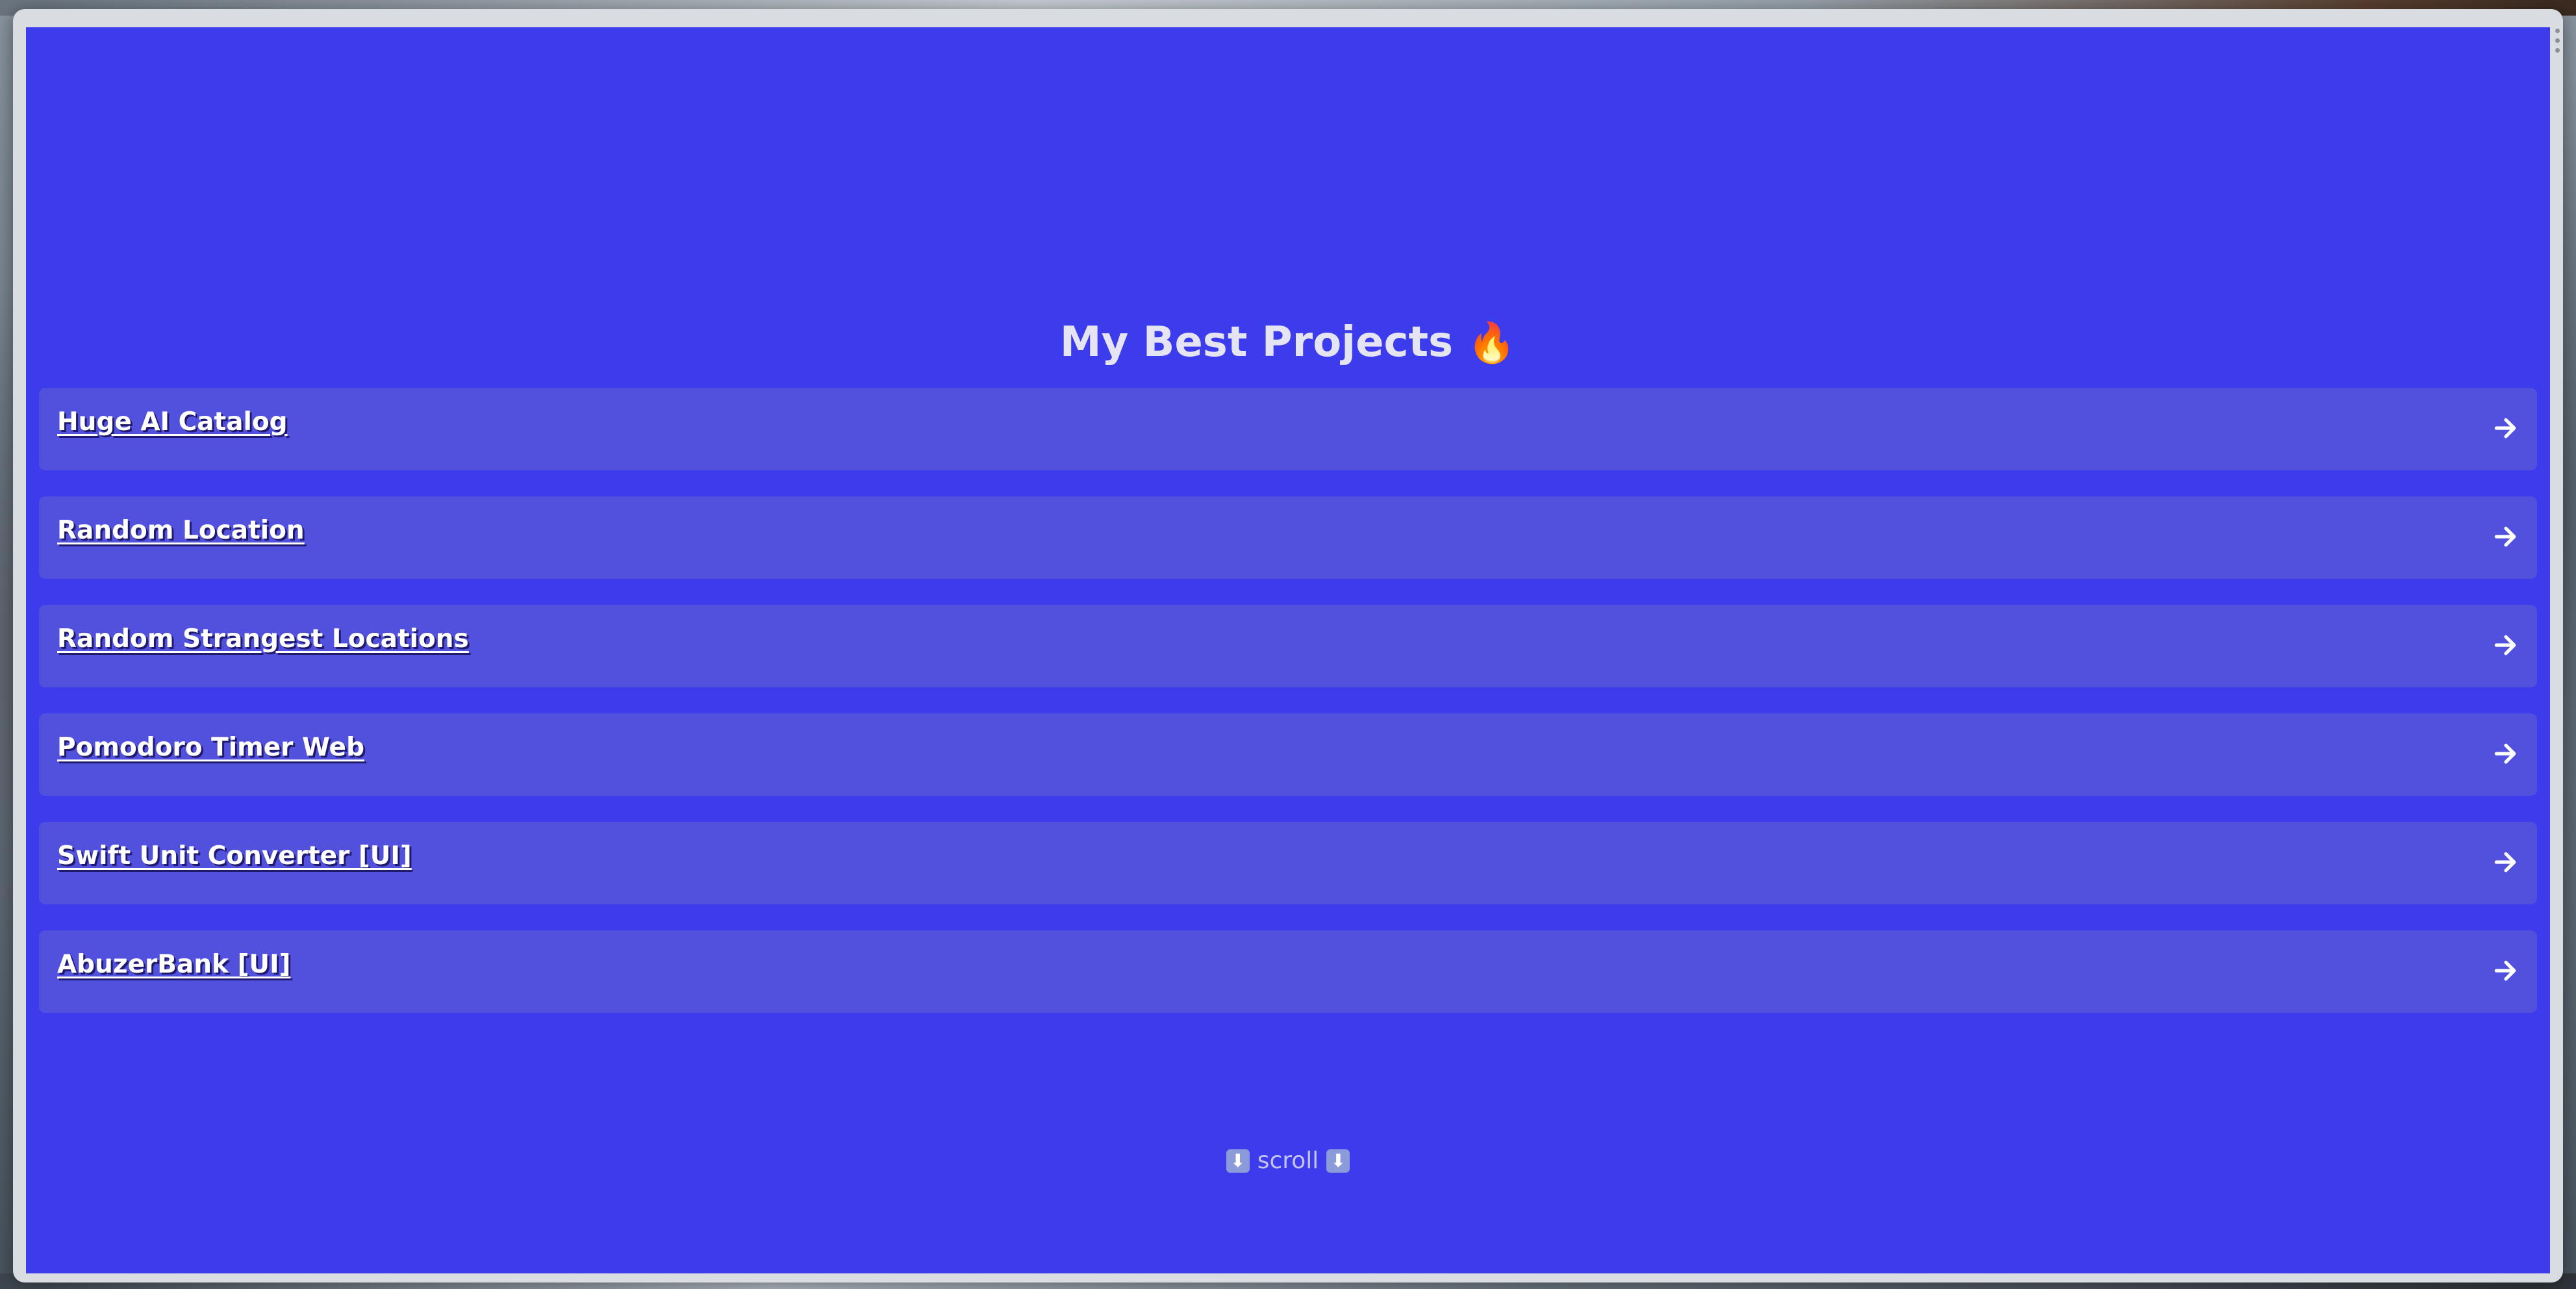 This screenshot has height=1289, width=2576. I want to click on scroll-hint: ⬇ scroll ⬇, so click(1288, 1160).